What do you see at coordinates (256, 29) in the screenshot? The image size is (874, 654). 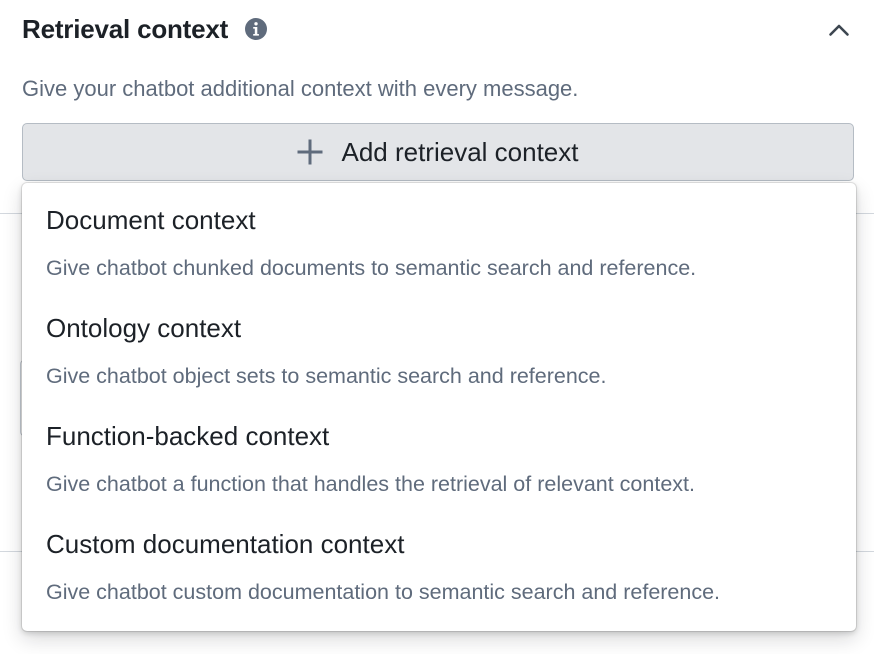 I see `info-icon` at bounding box center [256, 29].